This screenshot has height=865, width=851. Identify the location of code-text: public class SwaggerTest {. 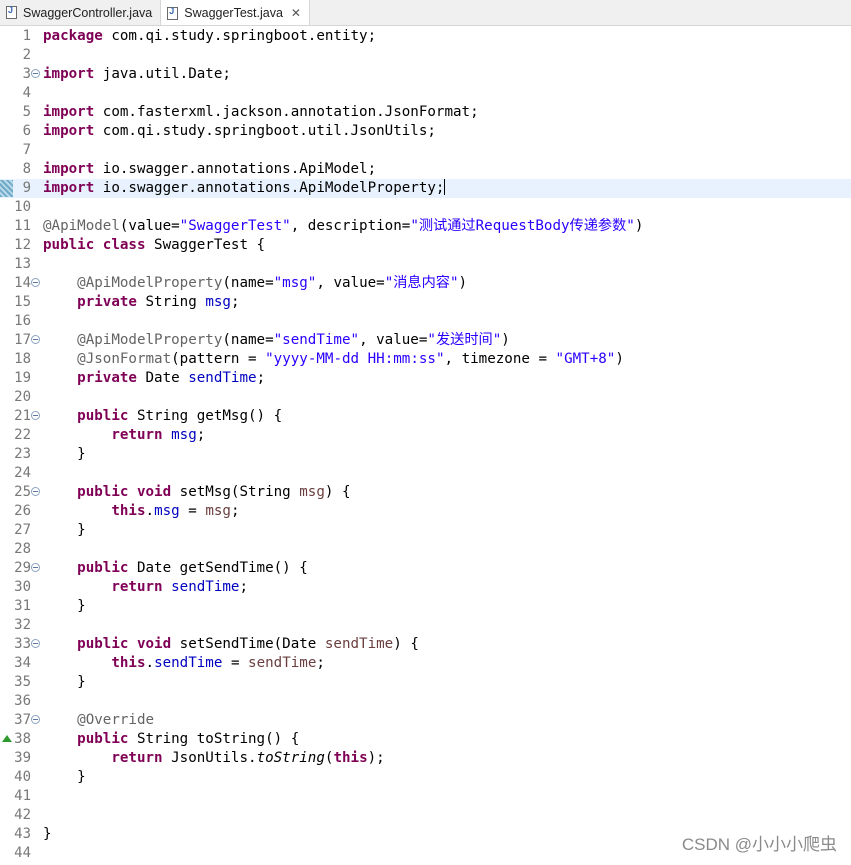
(154, 245).